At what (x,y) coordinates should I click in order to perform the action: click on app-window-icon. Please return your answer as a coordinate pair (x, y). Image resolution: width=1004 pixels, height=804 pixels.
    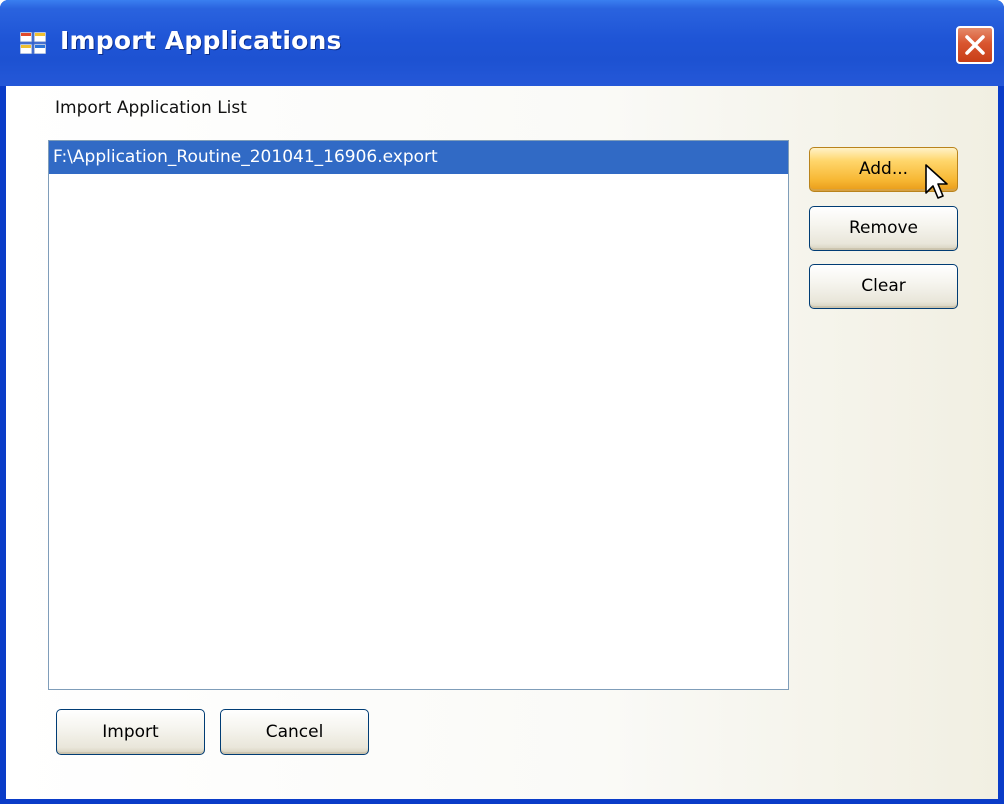
    Looking at the image, I should click on (33, 43).